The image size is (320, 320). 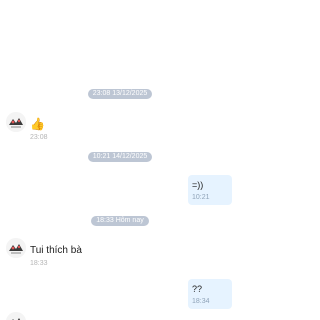 What do you see at coordinates (201, 301) in the screenshot?
I see `message-time: 18:34` at bounding box center [201, 301].